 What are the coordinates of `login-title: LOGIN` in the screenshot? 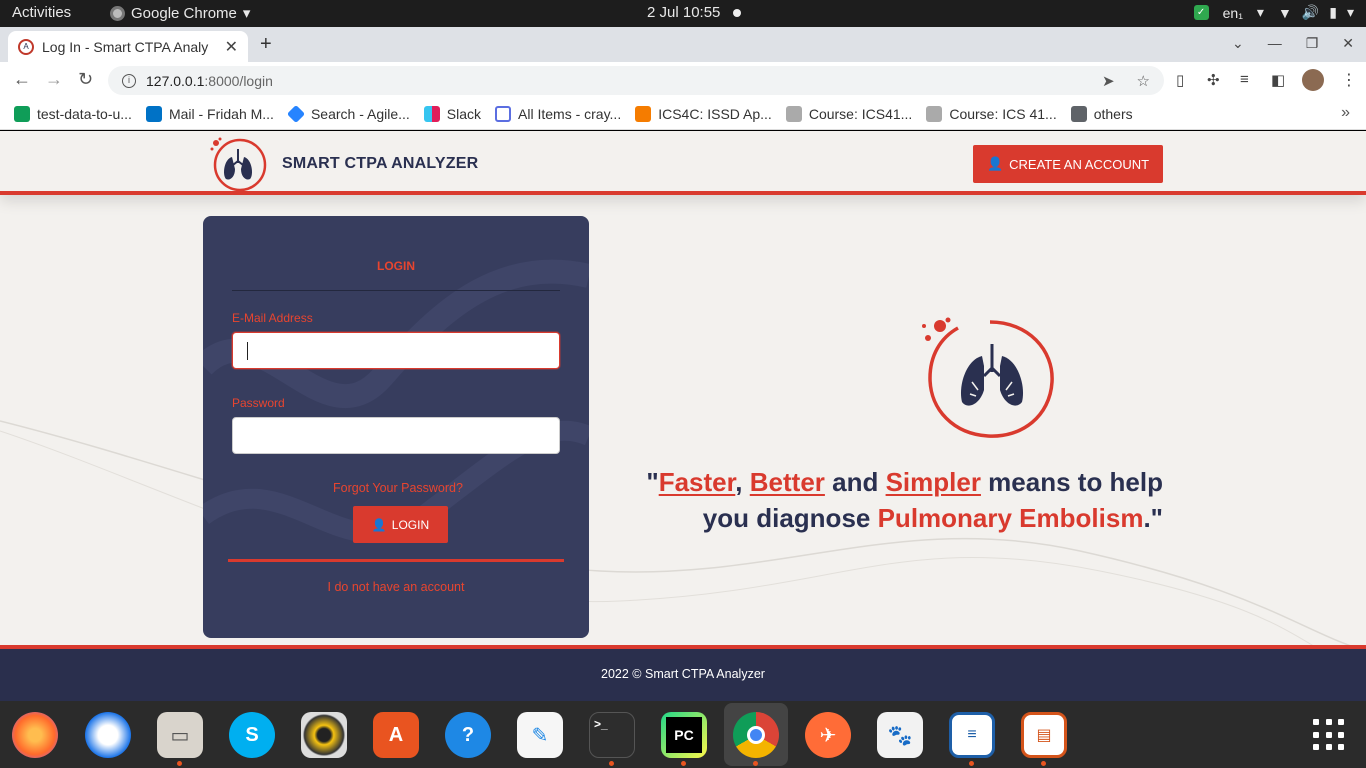 It's located at (396, 266).